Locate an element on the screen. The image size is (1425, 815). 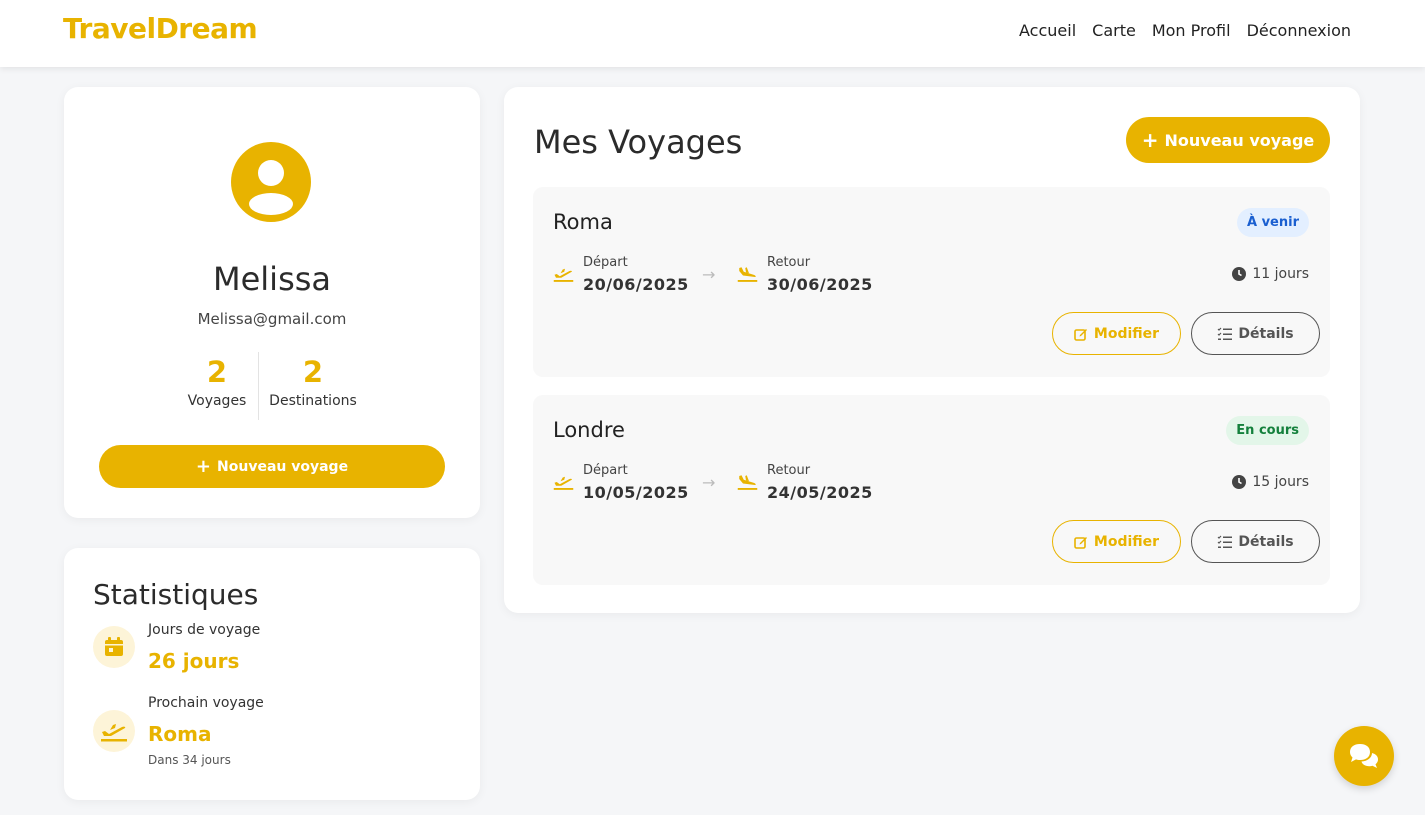
stat-destinations: 2 Destinations is located at coordinates (313, 382).